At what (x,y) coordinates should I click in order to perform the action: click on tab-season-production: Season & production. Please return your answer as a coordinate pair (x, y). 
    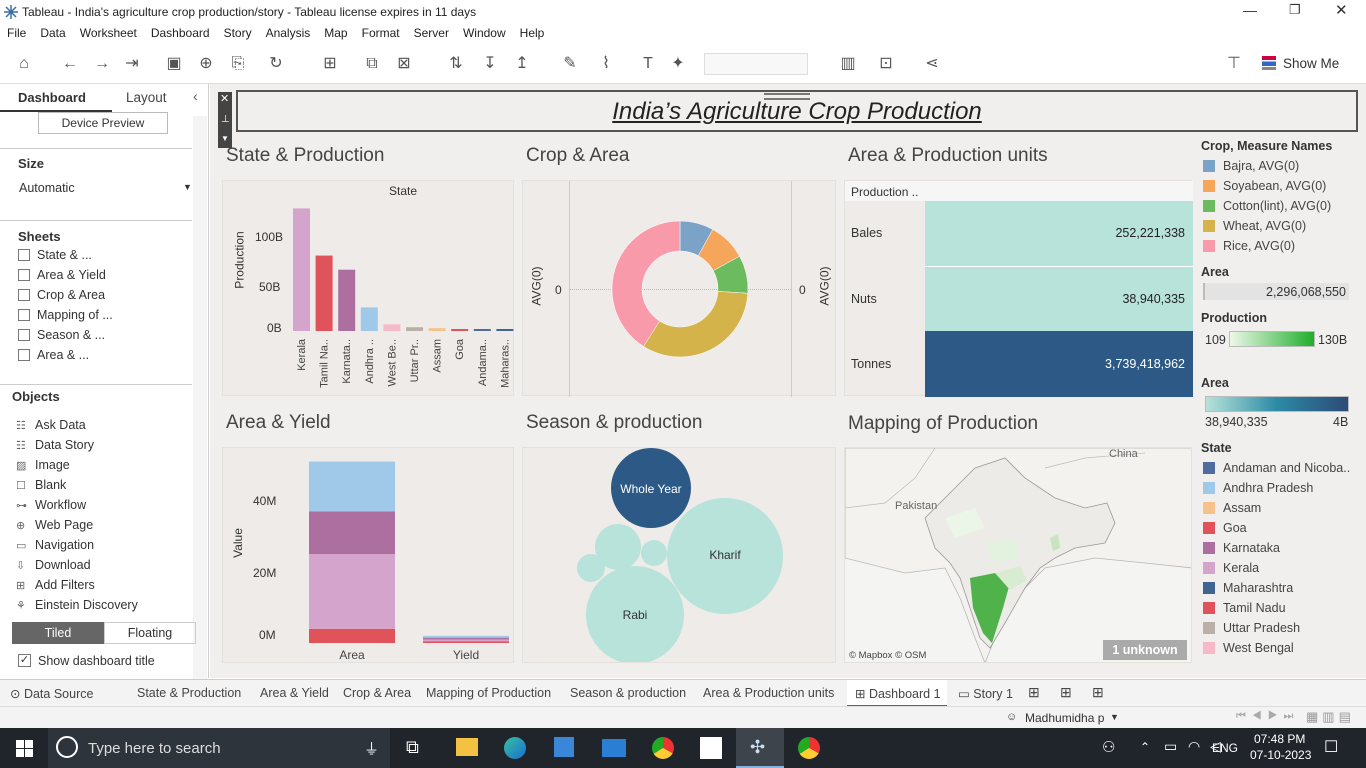
    Looking at the image, I should click on (628, 693).